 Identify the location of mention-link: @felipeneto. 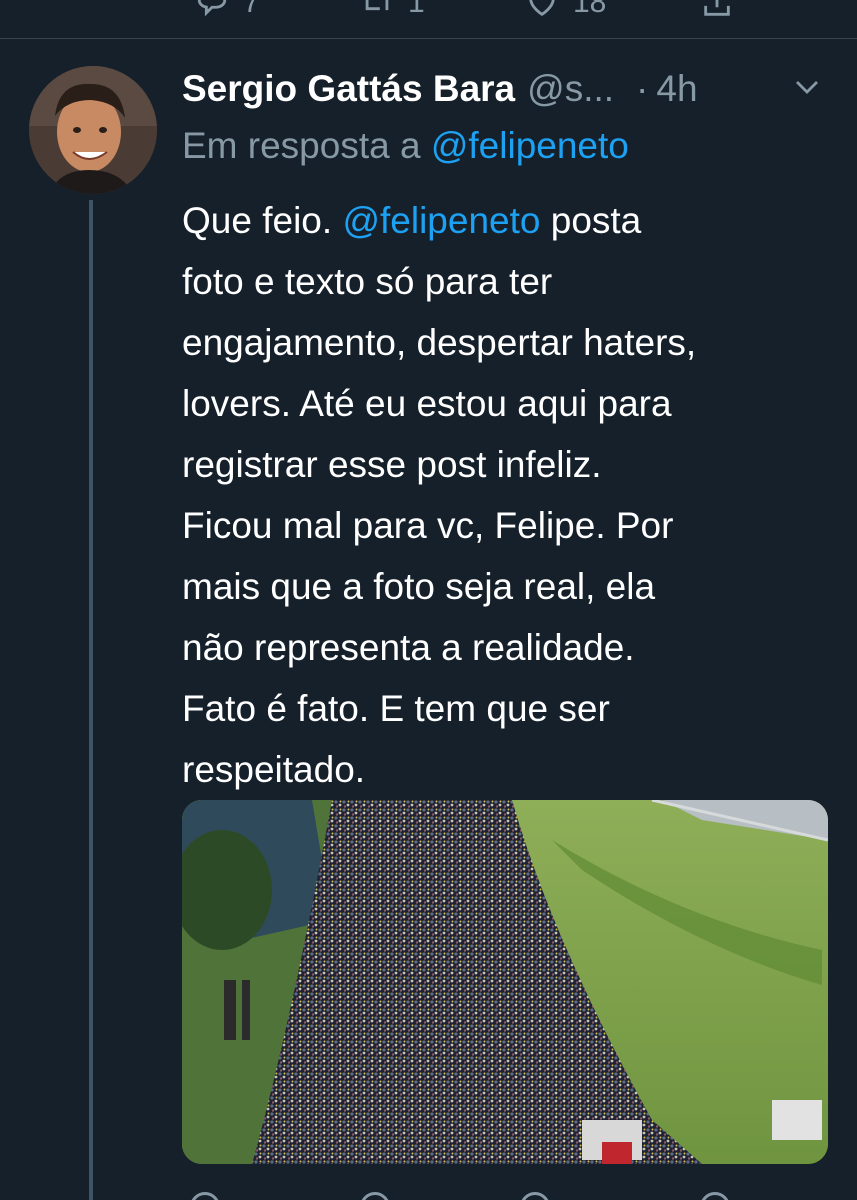
(441, 220).